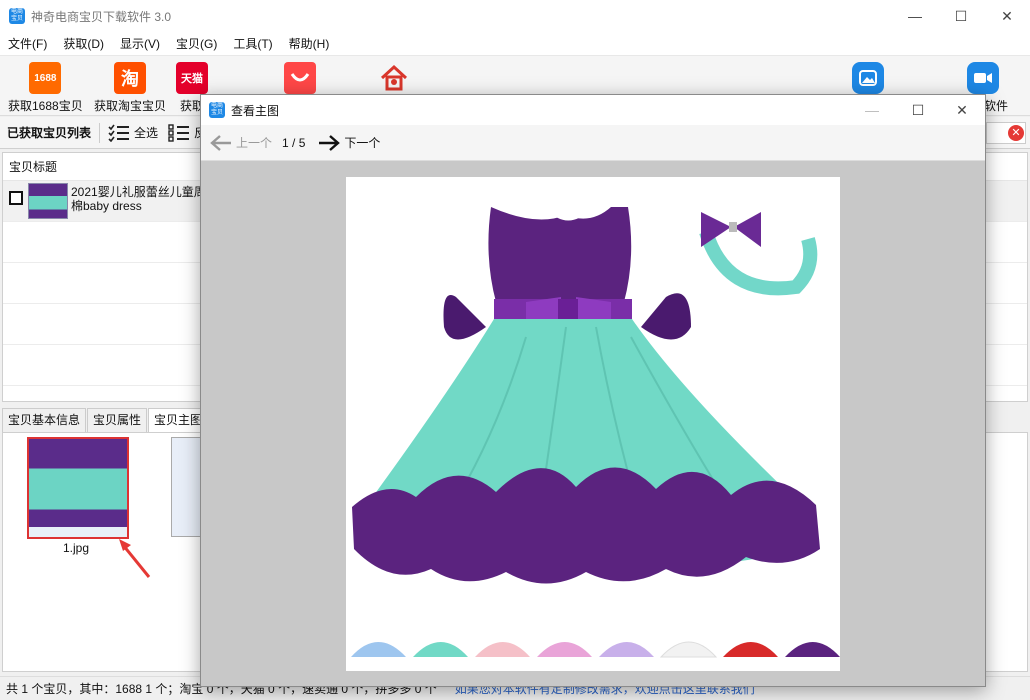  I want to click on title-bar: 电商宝贝 神奇电商宝贝下载软件 3.0 — ☐ ✕, so click(515, 16).